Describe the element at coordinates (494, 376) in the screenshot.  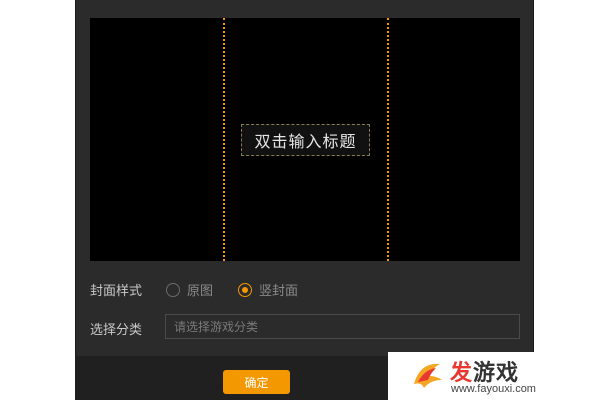
I see `site-watermark: 发游戏 www.fayouxi.com` at that location.